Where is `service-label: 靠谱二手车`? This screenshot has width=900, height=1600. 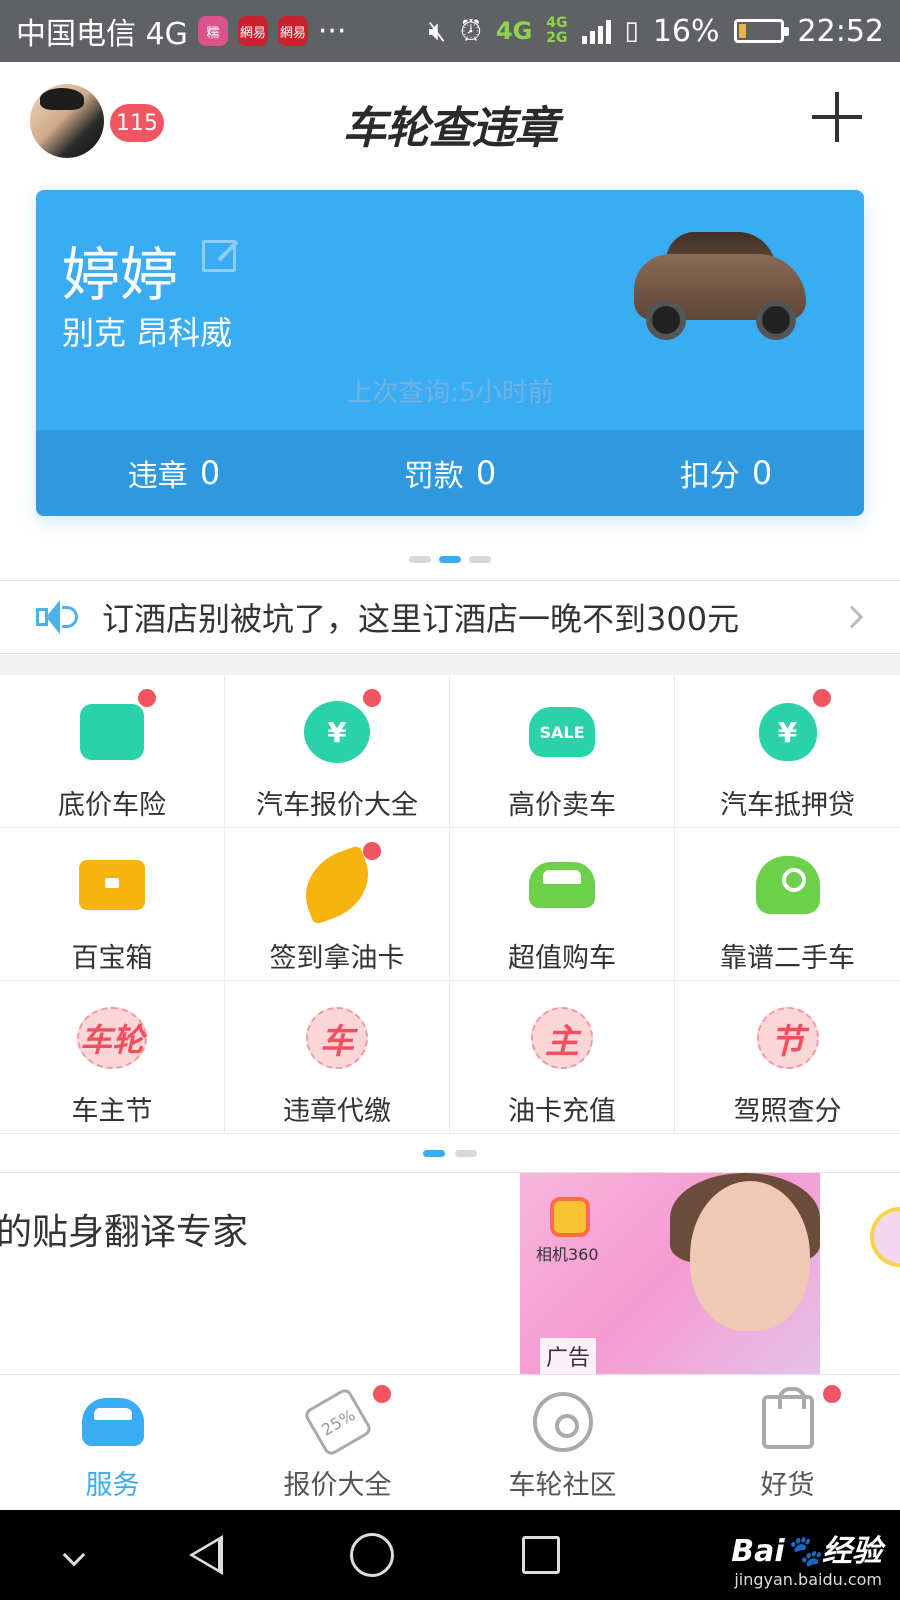 service-label: 靠谱二手车 is located at coordinates (787, 958).